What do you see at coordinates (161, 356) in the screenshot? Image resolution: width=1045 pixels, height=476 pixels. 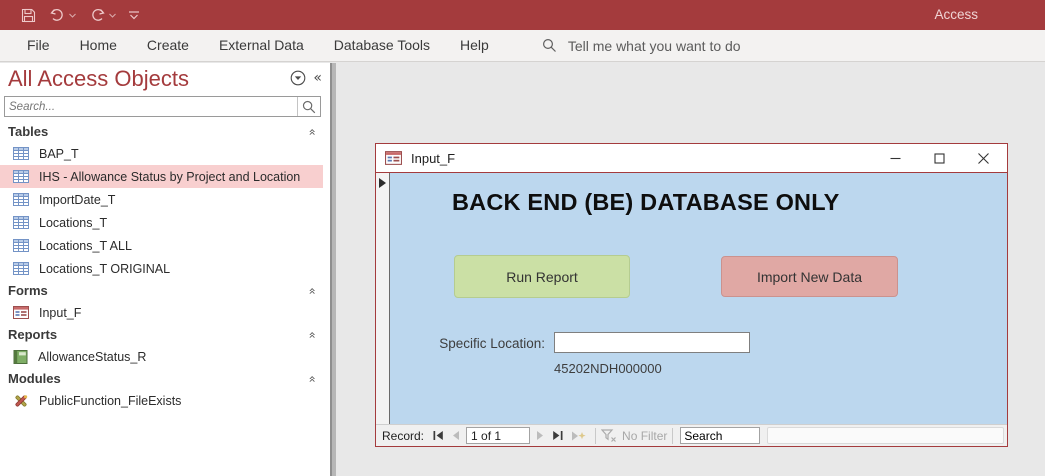 I see `nav-item-allowancestatus-r: AllowanceStatus_R` at bounding box center [161, 356].